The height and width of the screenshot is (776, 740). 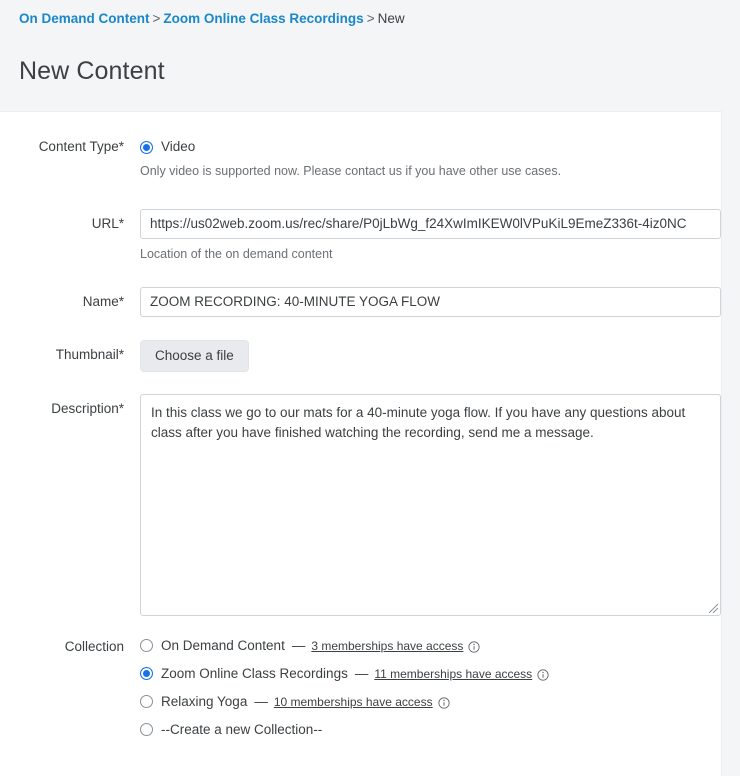 What do you see at coordinates (194, 356) in the screenshot?
I see `choose-a-file-button: Choose a file` at bounding box center [194, 356].